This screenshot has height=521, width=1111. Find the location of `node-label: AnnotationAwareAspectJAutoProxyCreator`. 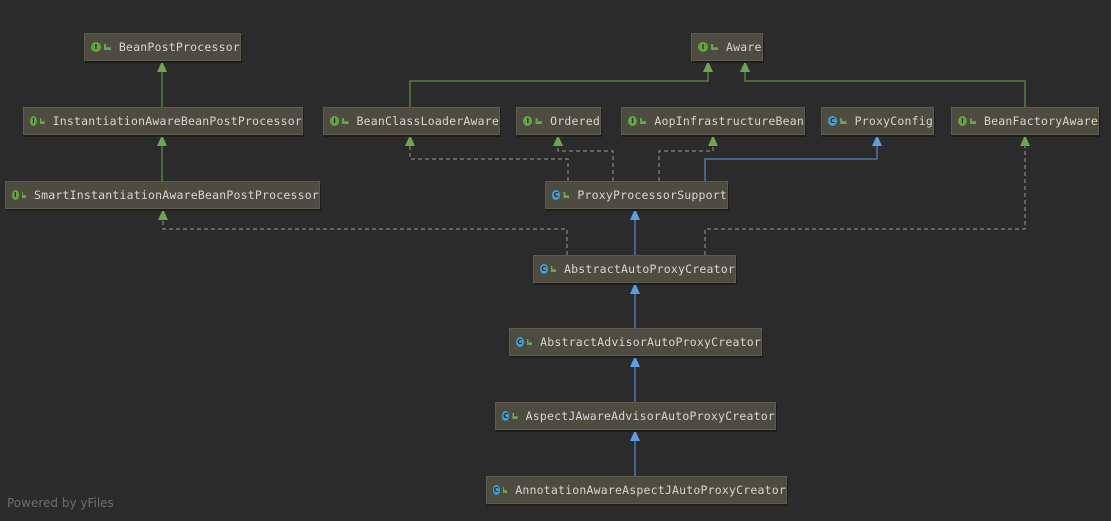

node-label: AnnotationAwareAspectJAutoProxyCreator is located at coordinates (650, 490).